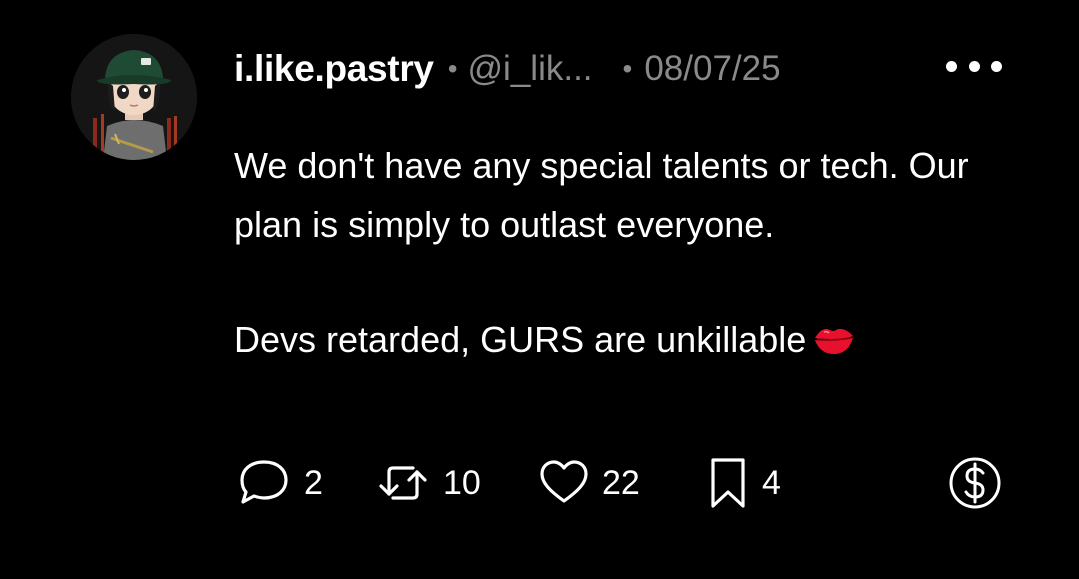 Image resolution: width=1079 pixels, height=579 pixels. I want to click on dollar-icon, so click(975, 483).